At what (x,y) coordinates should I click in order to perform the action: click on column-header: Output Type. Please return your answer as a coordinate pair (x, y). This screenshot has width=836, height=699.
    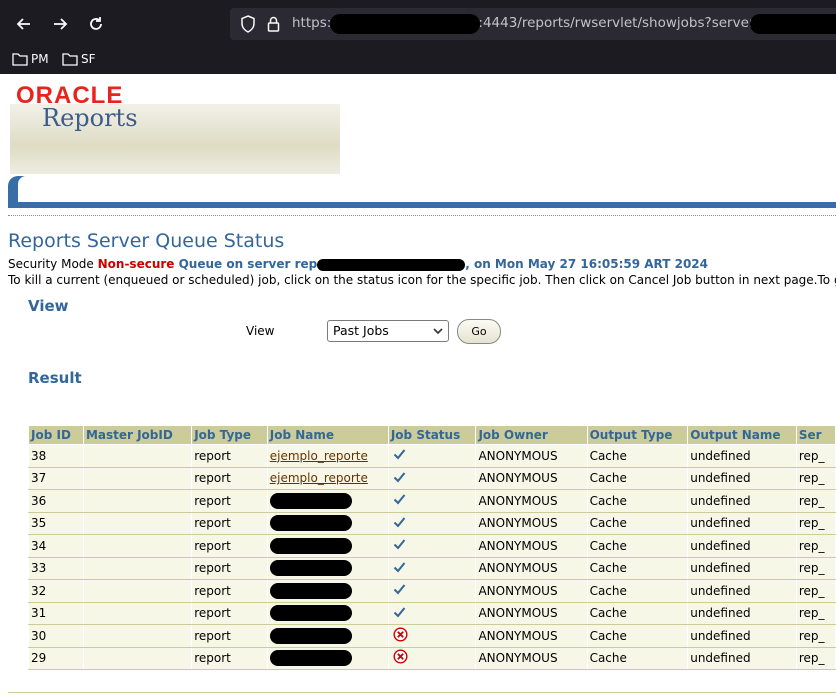
    Looking at the image, I should click on (637, 435).